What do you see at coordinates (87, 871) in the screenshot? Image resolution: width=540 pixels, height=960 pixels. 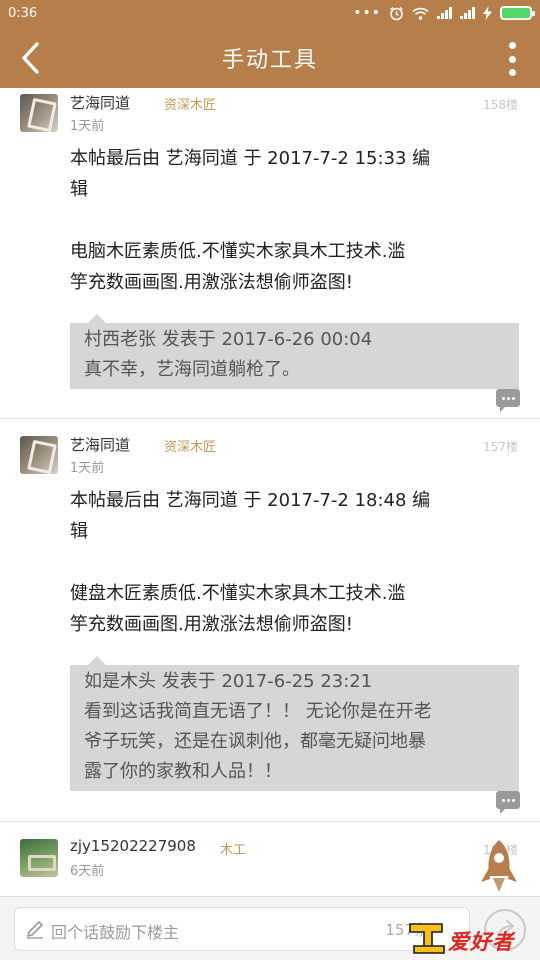 I see `post-time: 6天前` at bounding box center [87, 871].